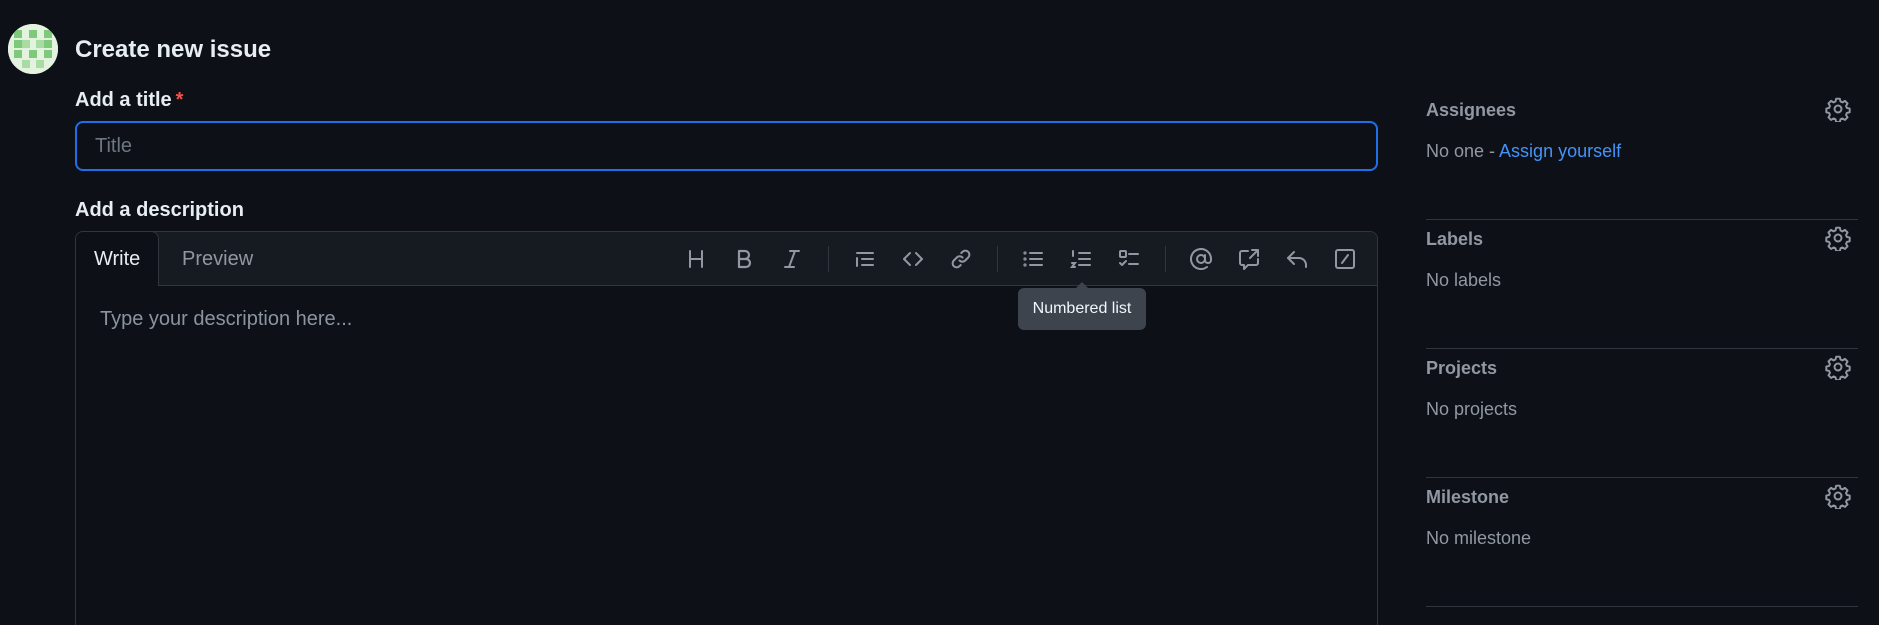 Image resolution: width=1879 pixels, height=625 pixels. I want to click on mention-button, so click(1201, 259).